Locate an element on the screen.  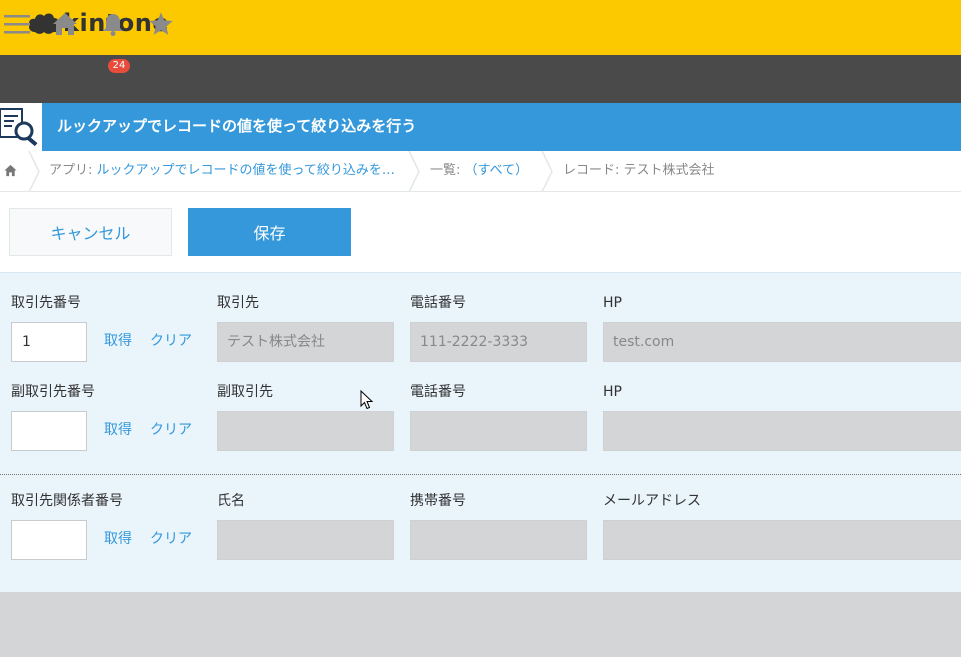
contact-number-input is located at coordinates (49, 540).